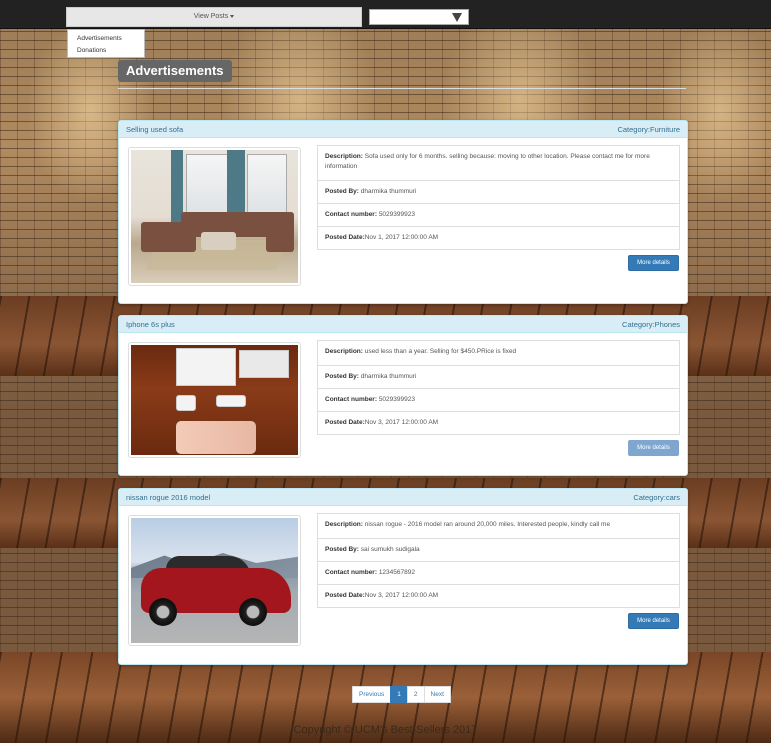  Describe the element at coordinates (402, 88) in the screenshot. I see `title-divider` at that location.